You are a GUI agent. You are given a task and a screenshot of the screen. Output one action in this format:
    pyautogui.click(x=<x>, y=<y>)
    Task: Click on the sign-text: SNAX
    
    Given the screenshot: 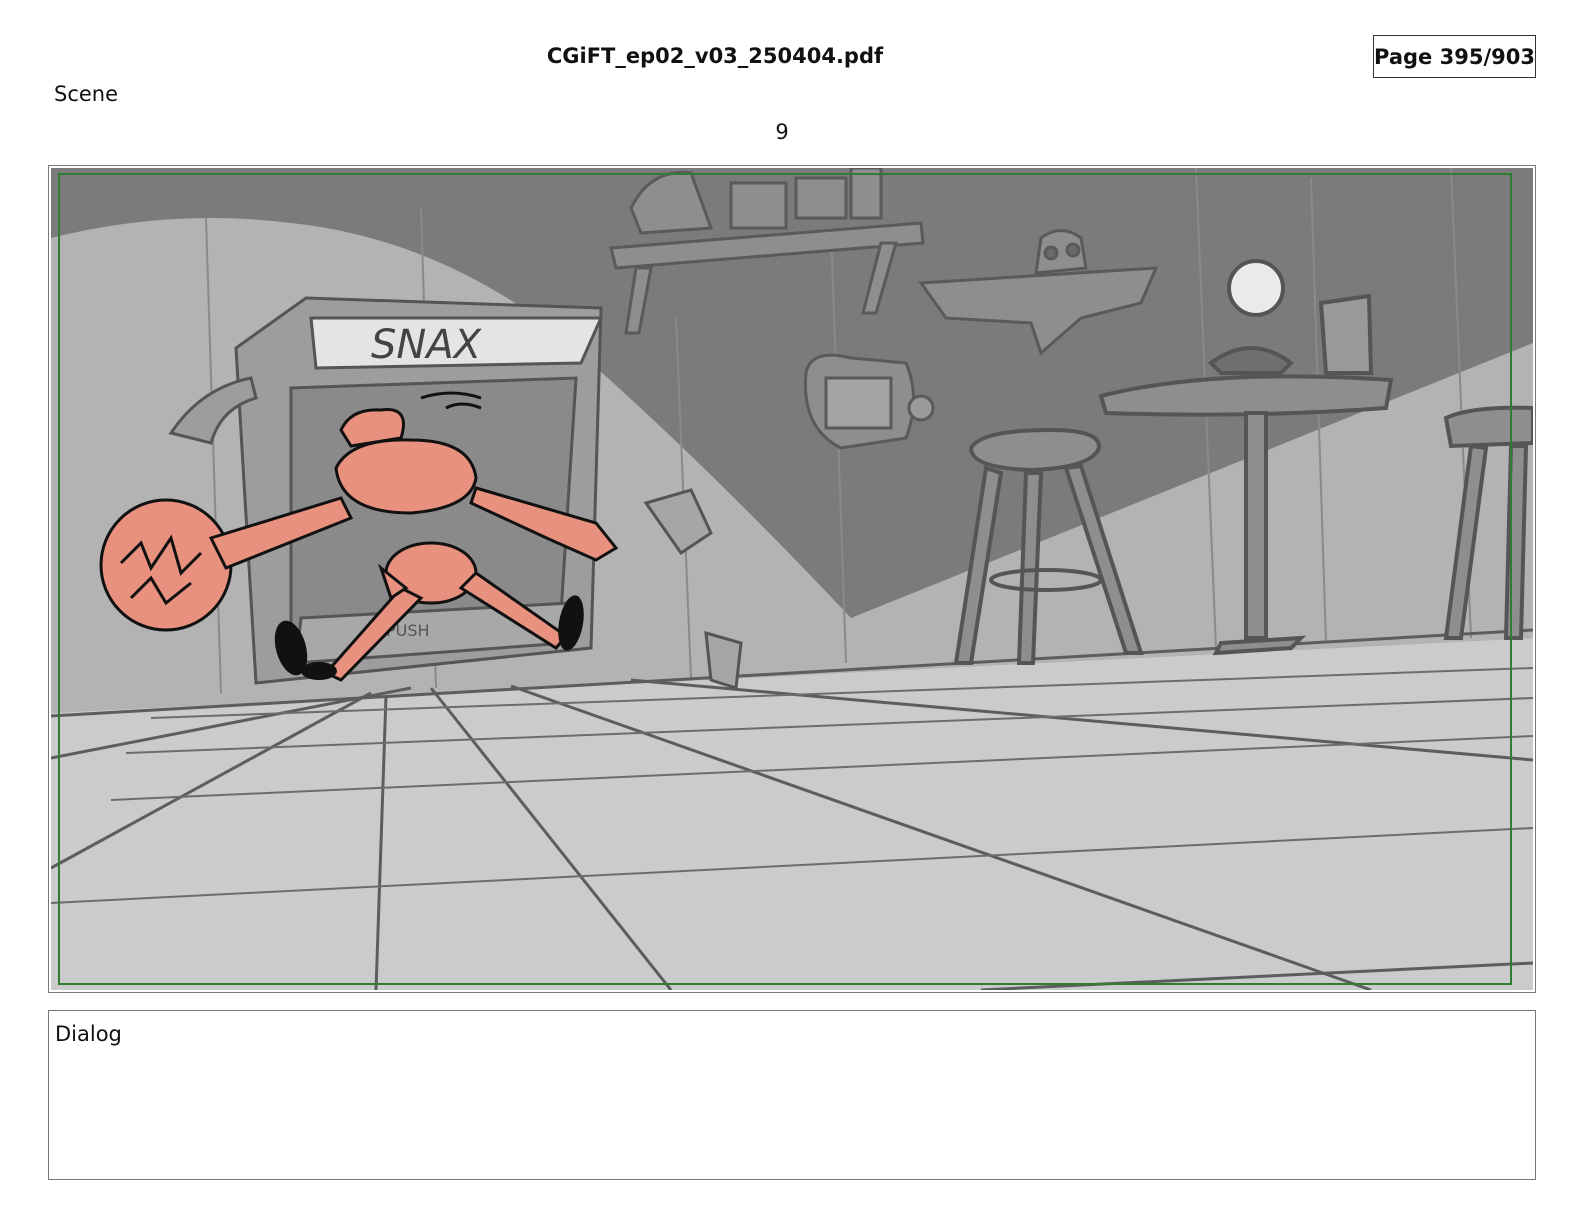 What is the action you would take?
    pyautogui.click(x=427, y=345)
    